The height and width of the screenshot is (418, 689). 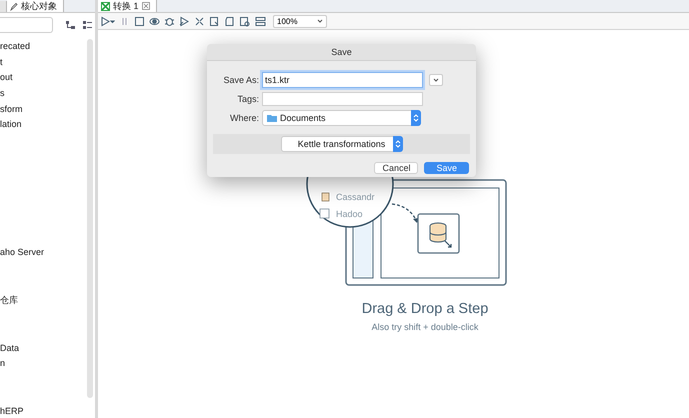 I want to click on transformation-icon, so click(x=105, y=6).